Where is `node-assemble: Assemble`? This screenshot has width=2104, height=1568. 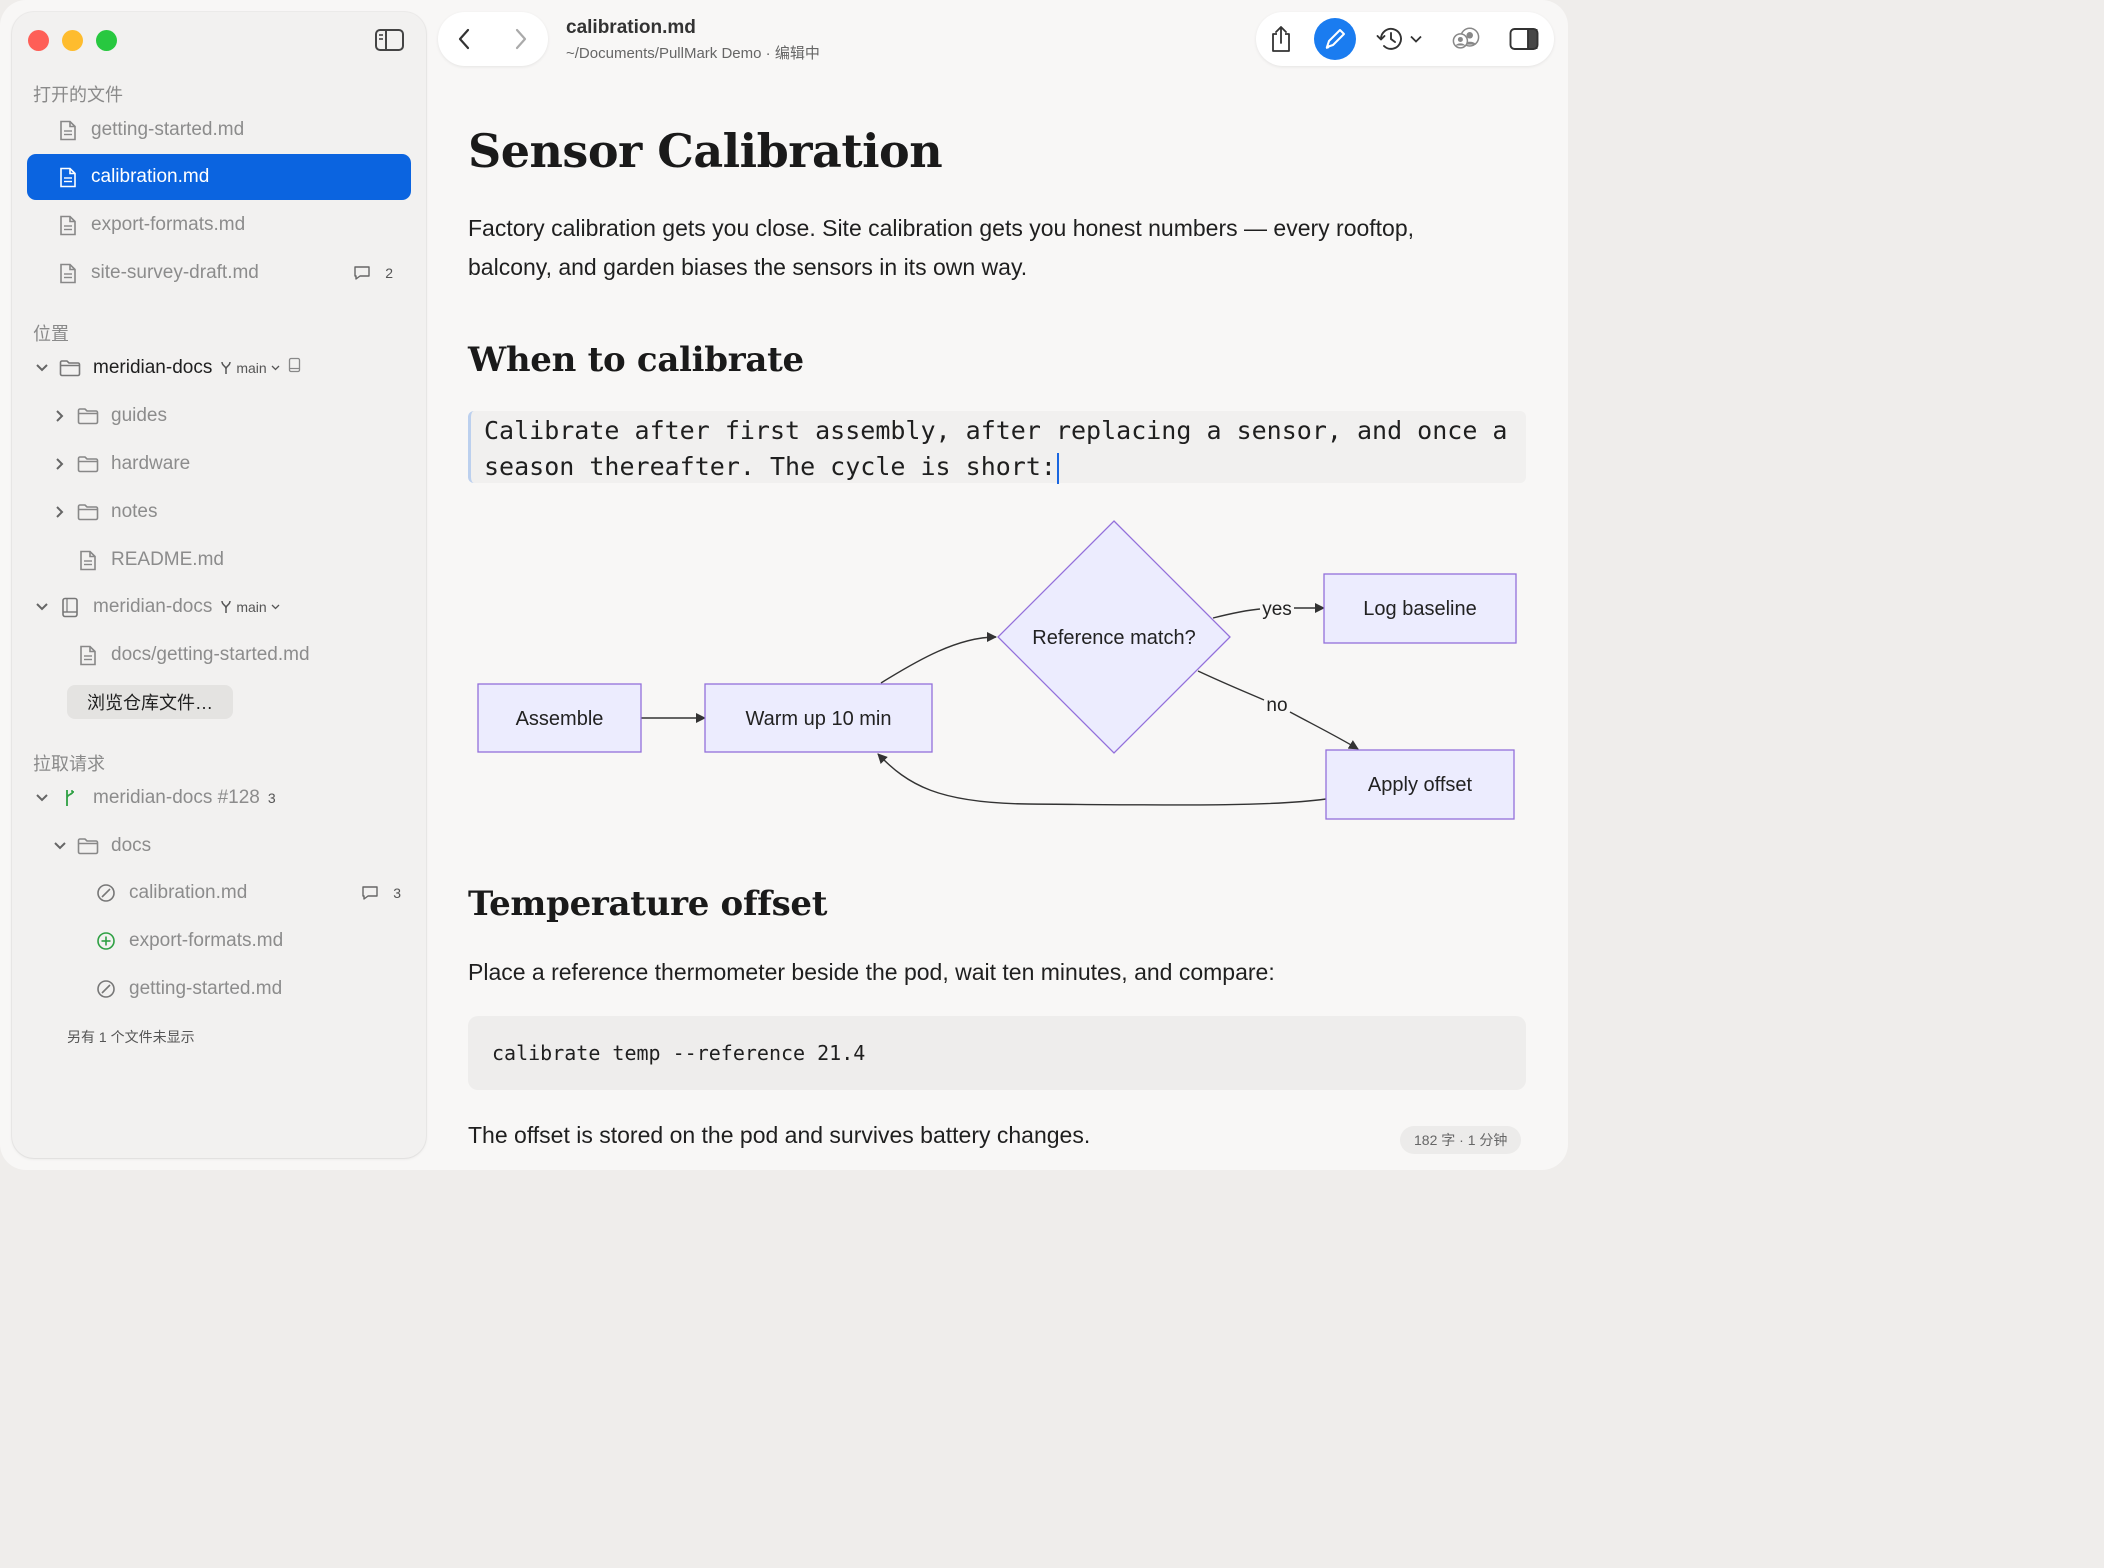 node-assemble: Assemble is located at coordinates (559, 718).